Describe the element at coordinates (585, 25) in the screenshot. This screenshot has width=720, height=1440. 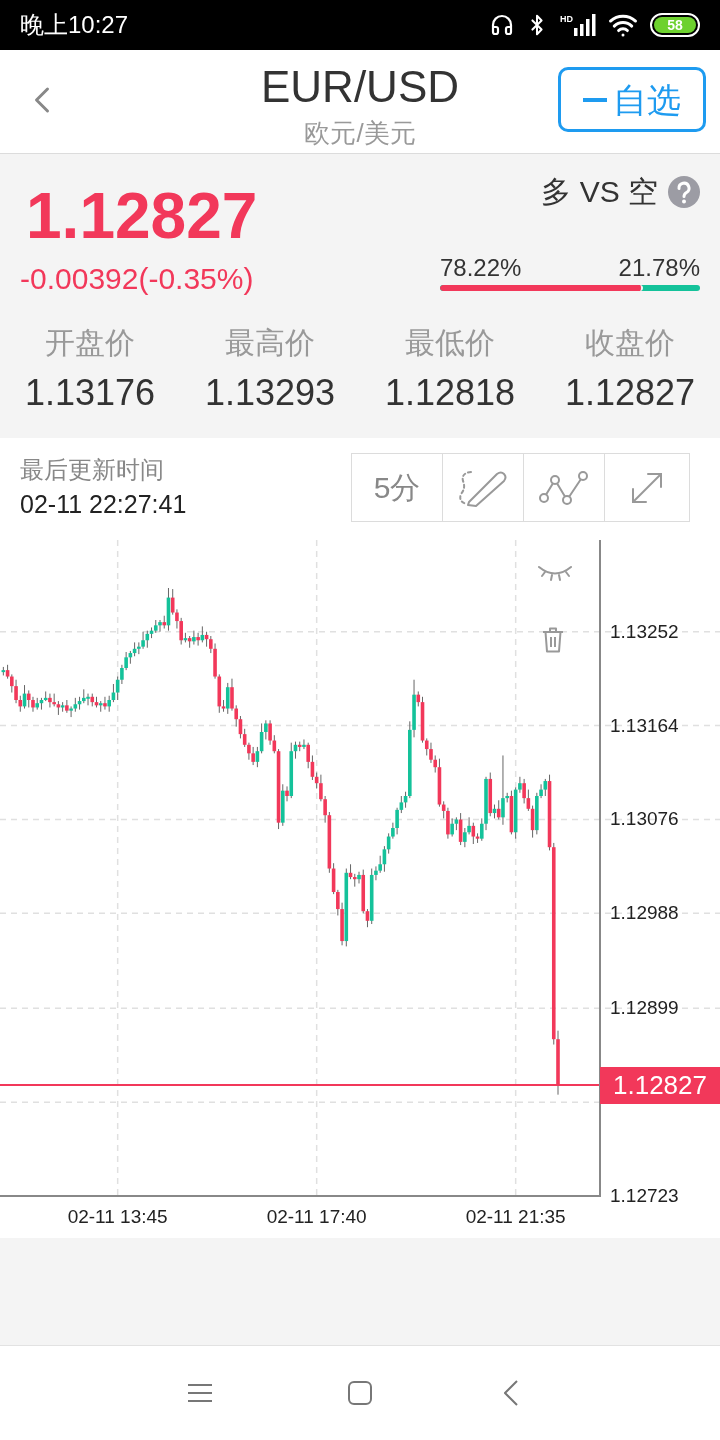
I see `signal-icon` at that location.